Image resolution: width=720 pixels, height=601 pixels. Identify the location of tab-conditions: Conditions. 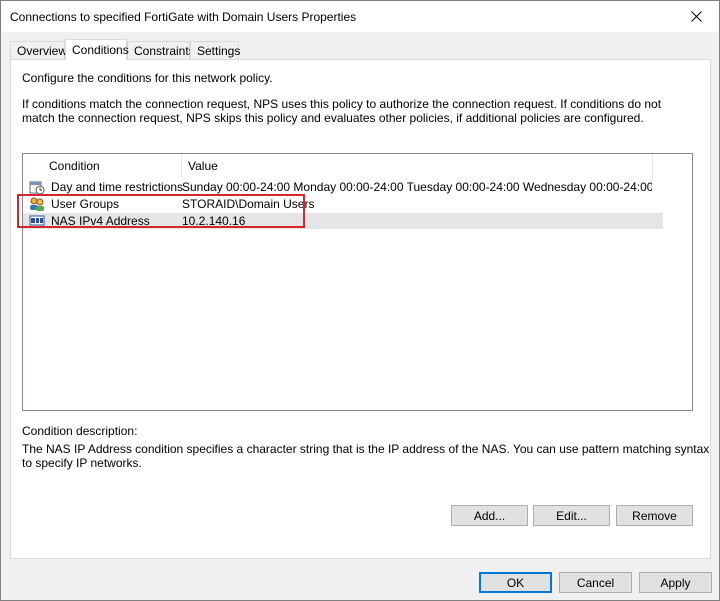
(97, 50).